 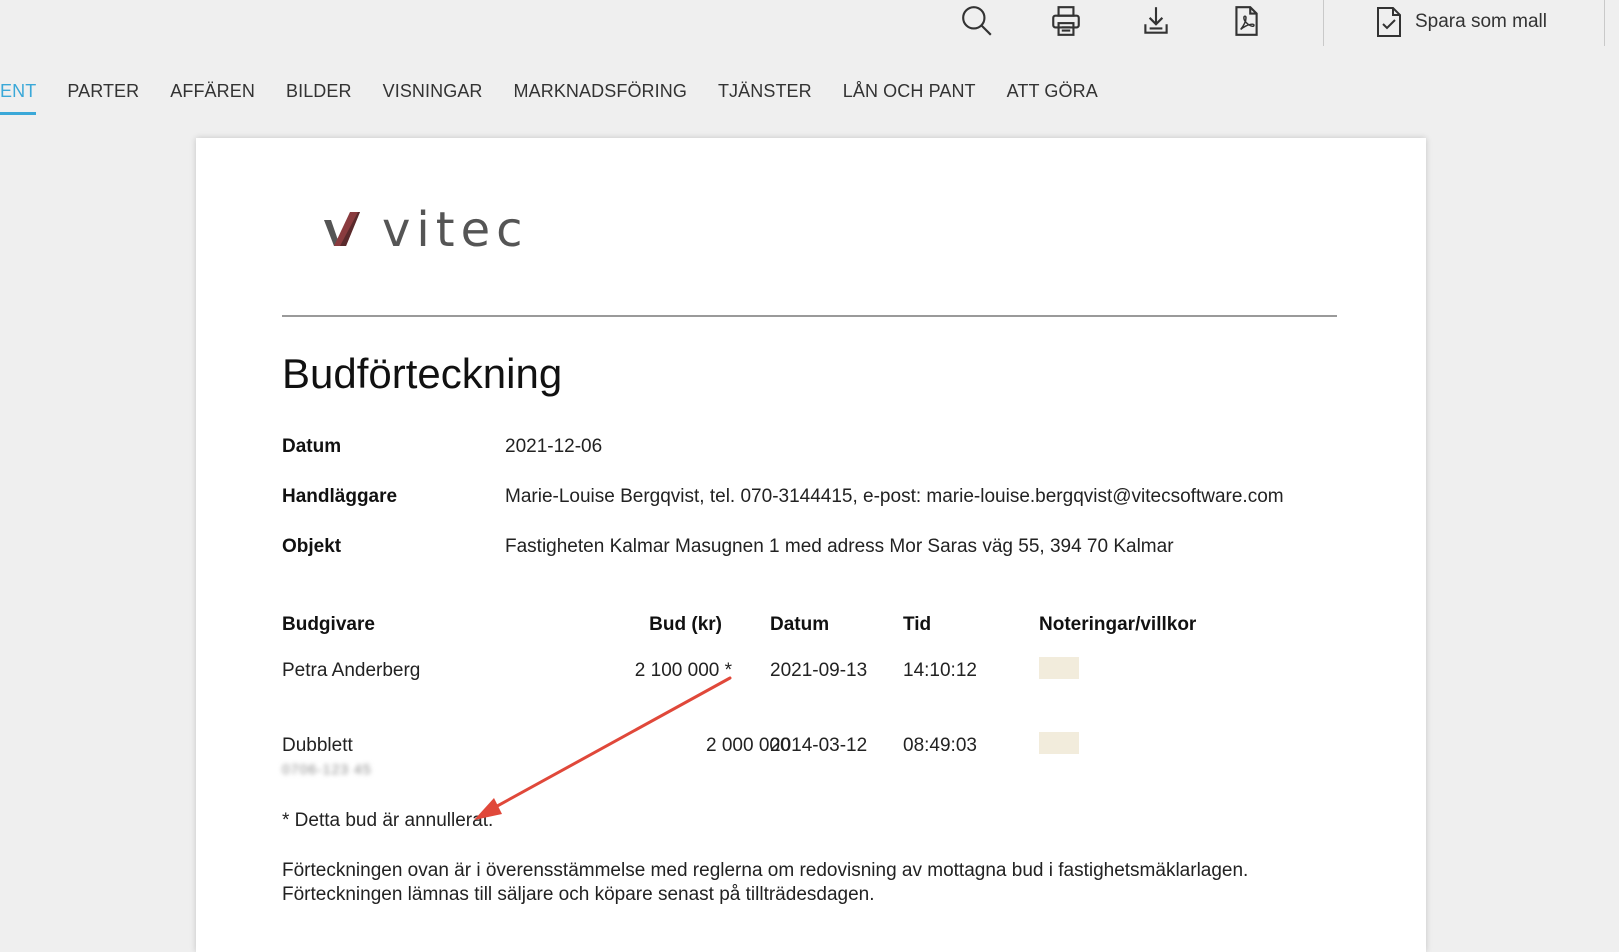 What do you see at coordinates (1481, 21) in the screenshot?
I see `save-as-template-label: Spara som mall` at bounding box center [1481, 21].